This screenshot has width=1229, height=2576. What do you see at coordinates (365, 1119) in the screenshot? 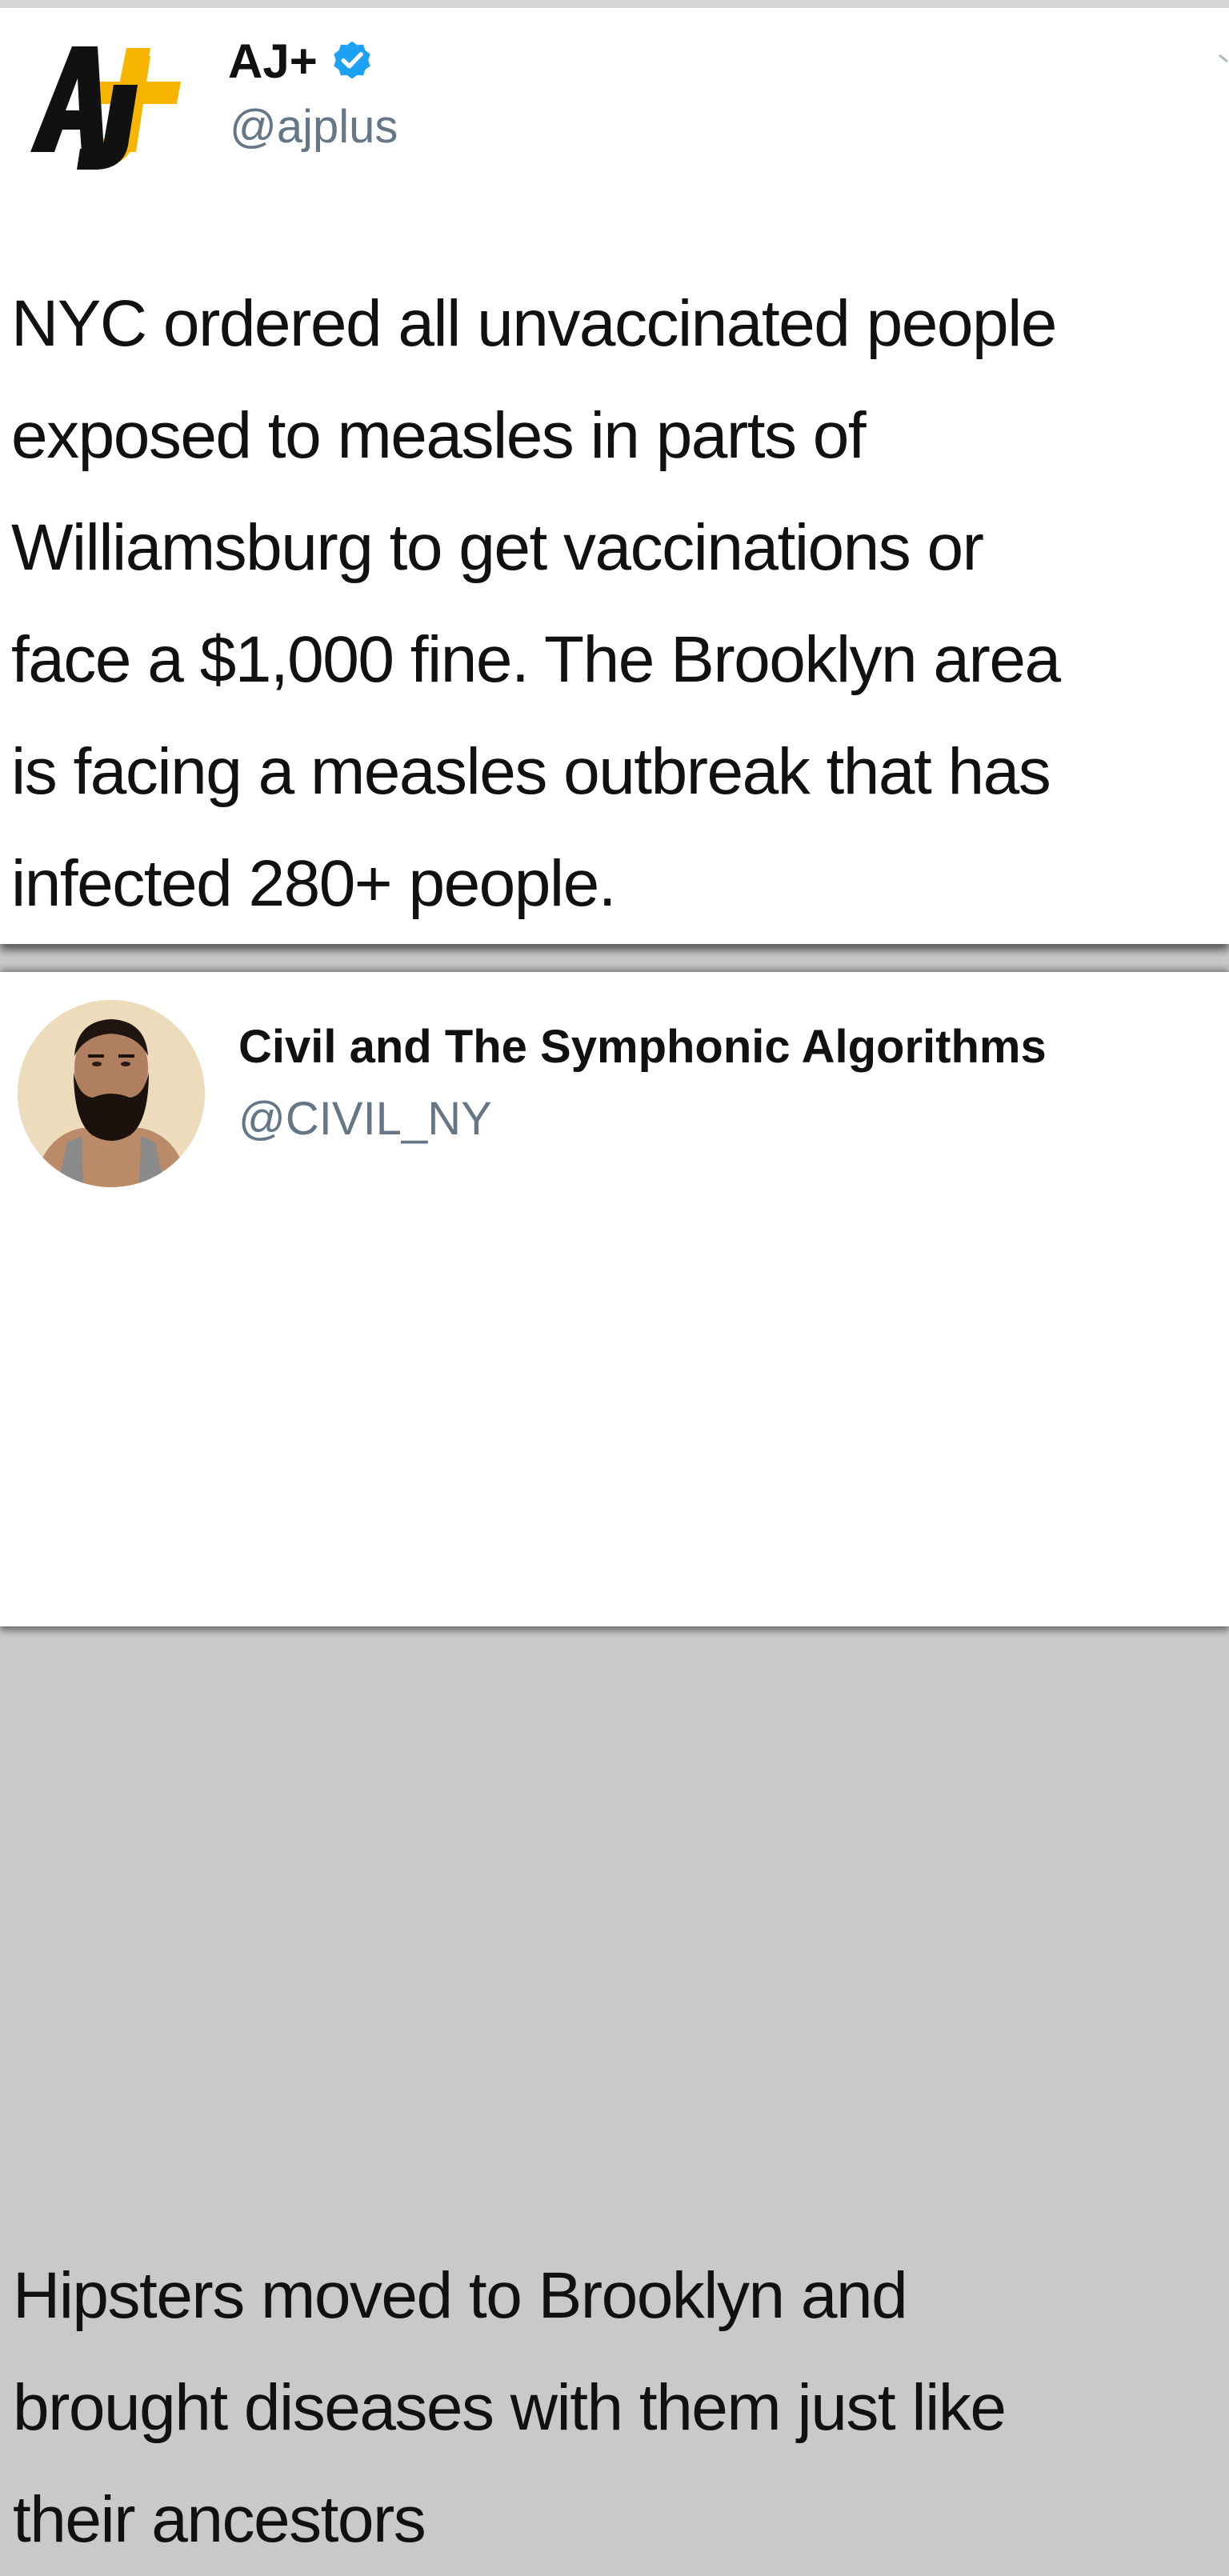
I see `user-handle: @CIVIL_NY` at bounding box center [365, 1119].